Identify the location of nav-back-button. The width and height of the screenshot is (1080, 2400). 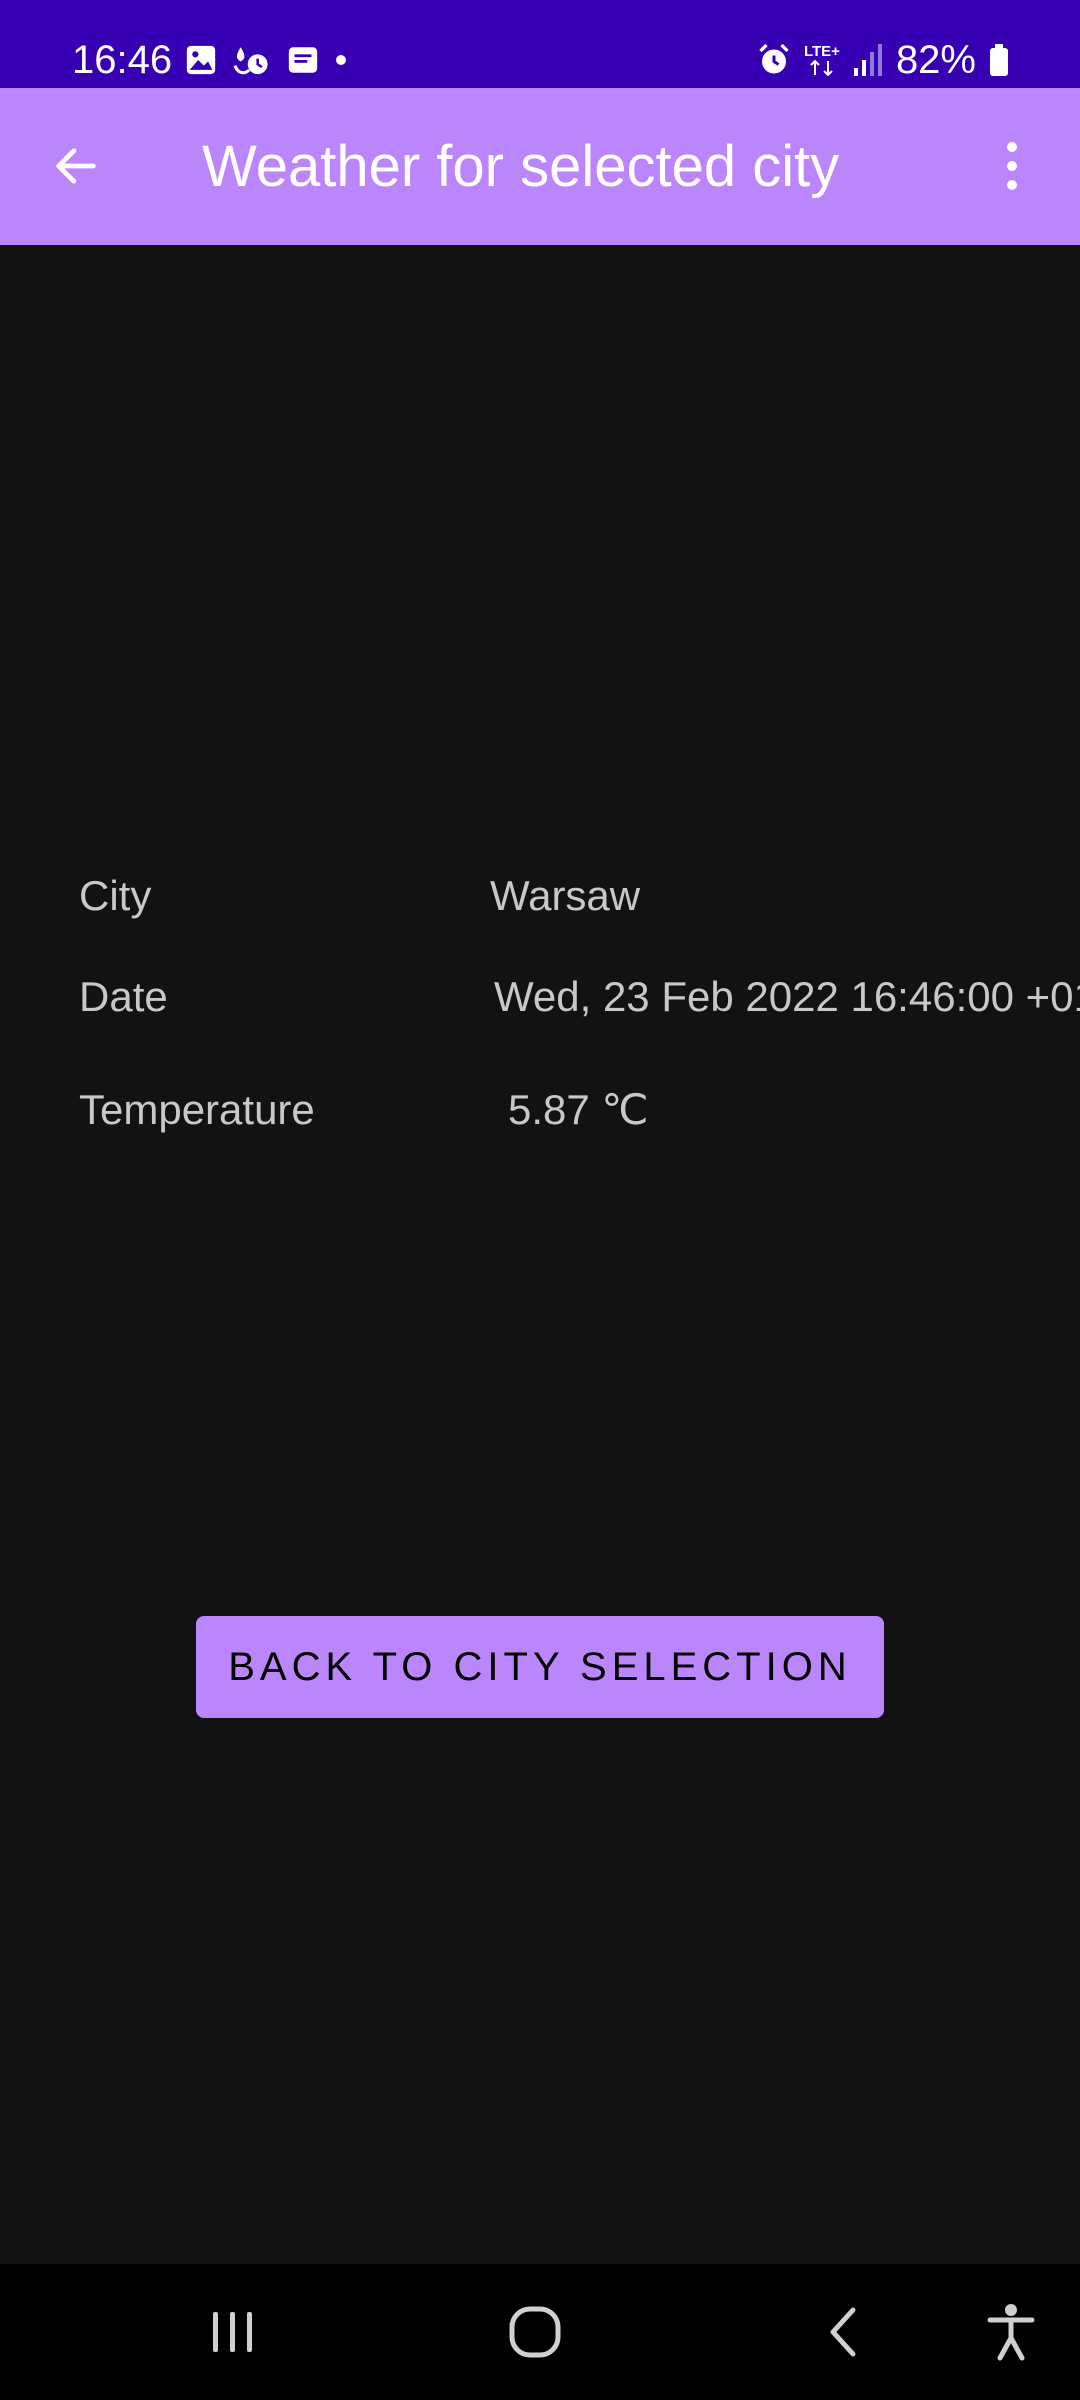
(843, 2332).